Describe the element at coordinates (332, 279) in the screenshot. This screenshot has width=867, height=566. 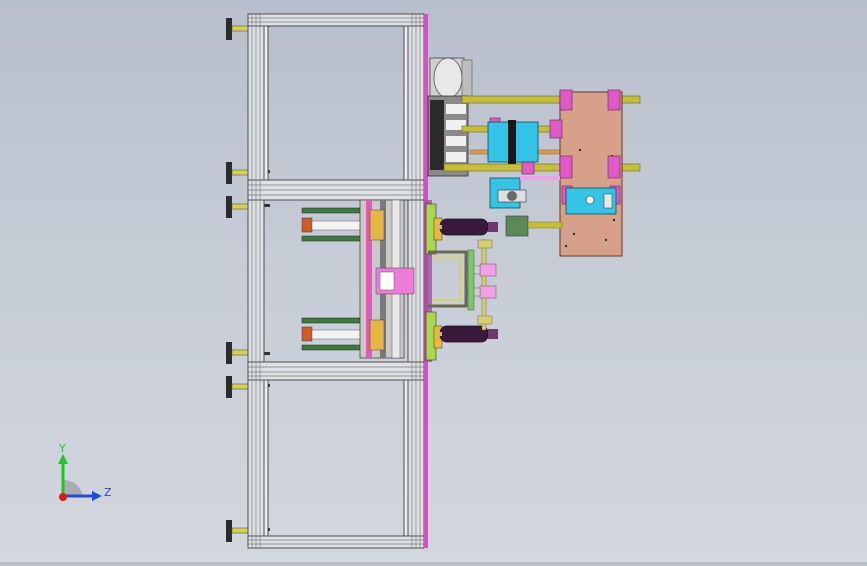
I see `left-cylinders` at that location.